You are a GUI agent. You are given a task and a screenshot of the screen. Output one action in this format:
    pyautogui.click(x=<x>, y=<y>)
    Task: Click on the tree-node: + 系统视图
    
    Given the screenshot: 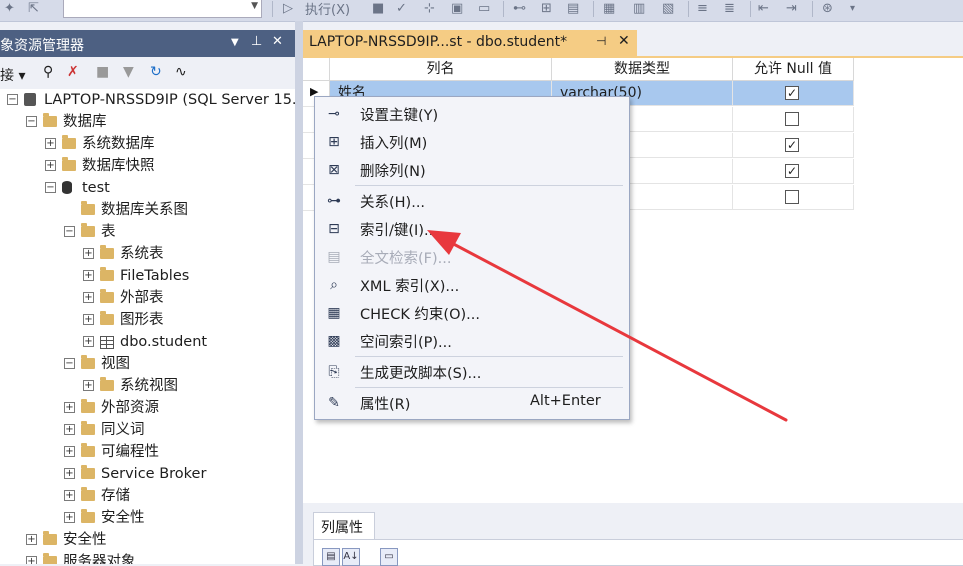 What is the action you would take?
    pyautogui.click(x=147, y=386)
    